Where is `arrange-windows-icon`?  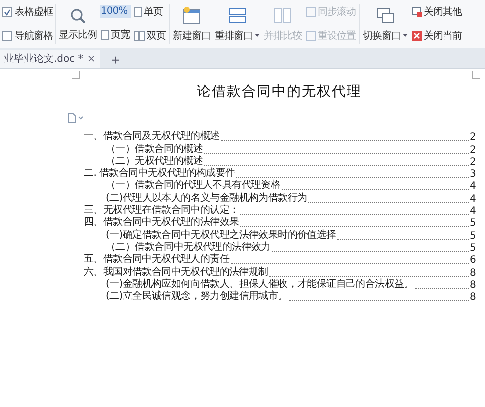
arrange-windows-icon is located at coordinates (238, 16).